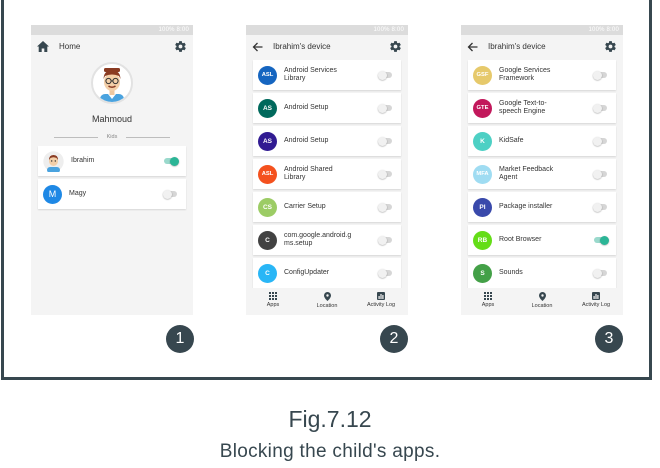 This screenshot has width=660, height=468. I want to click on app-row: GTE Google Text-to-speech Engine, so click(542, 108).